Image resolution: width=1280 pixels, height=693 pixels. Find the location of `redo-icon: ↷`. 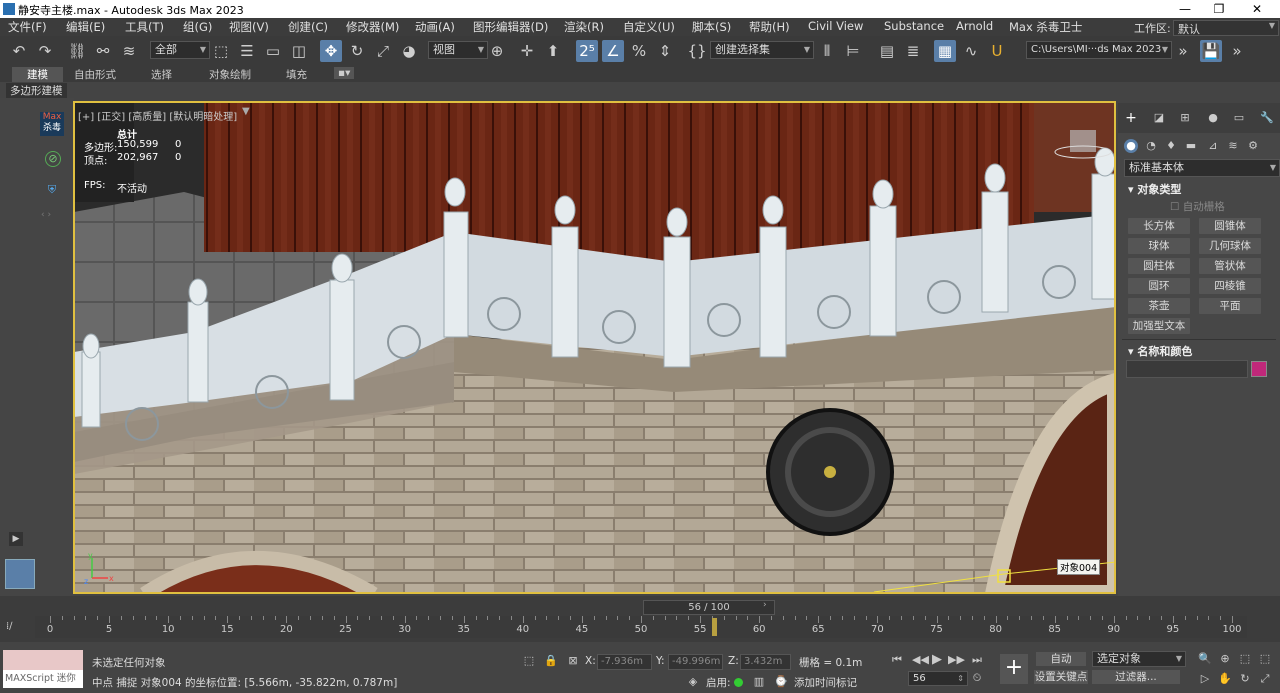

redo-icon: ↷ is located at coordinates (45, 51).